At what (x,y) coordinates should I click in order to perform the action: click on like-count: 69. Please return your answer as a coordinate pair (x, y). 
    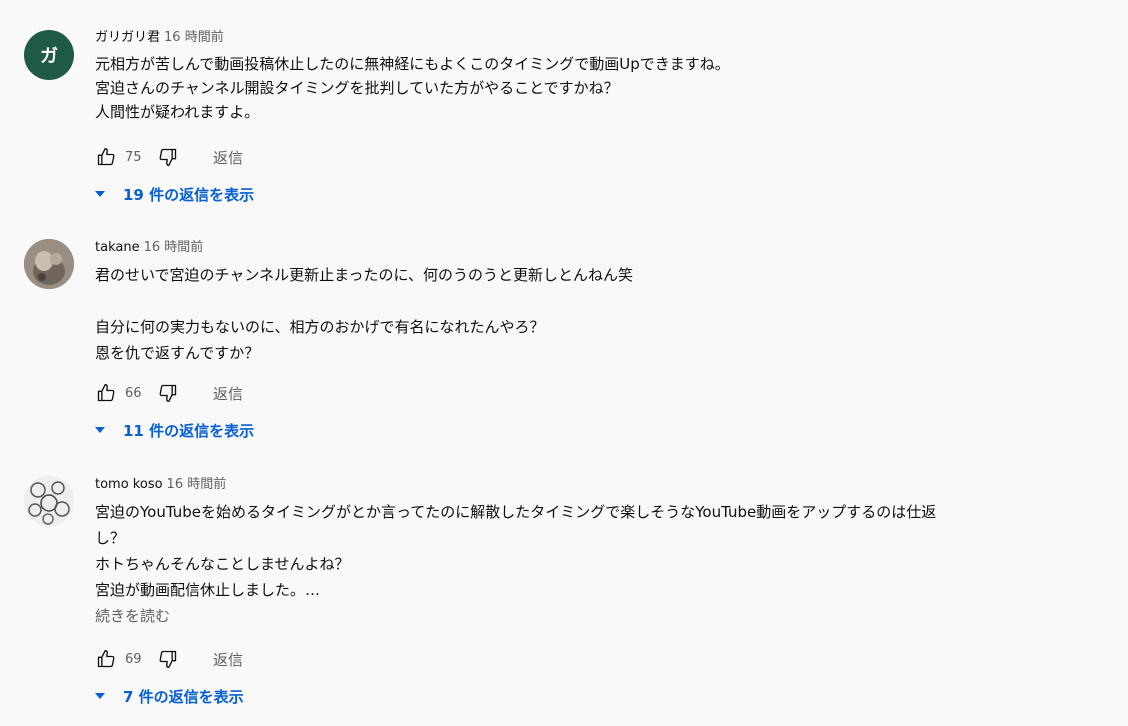
    Looking at the image, I should click on (133, 659).